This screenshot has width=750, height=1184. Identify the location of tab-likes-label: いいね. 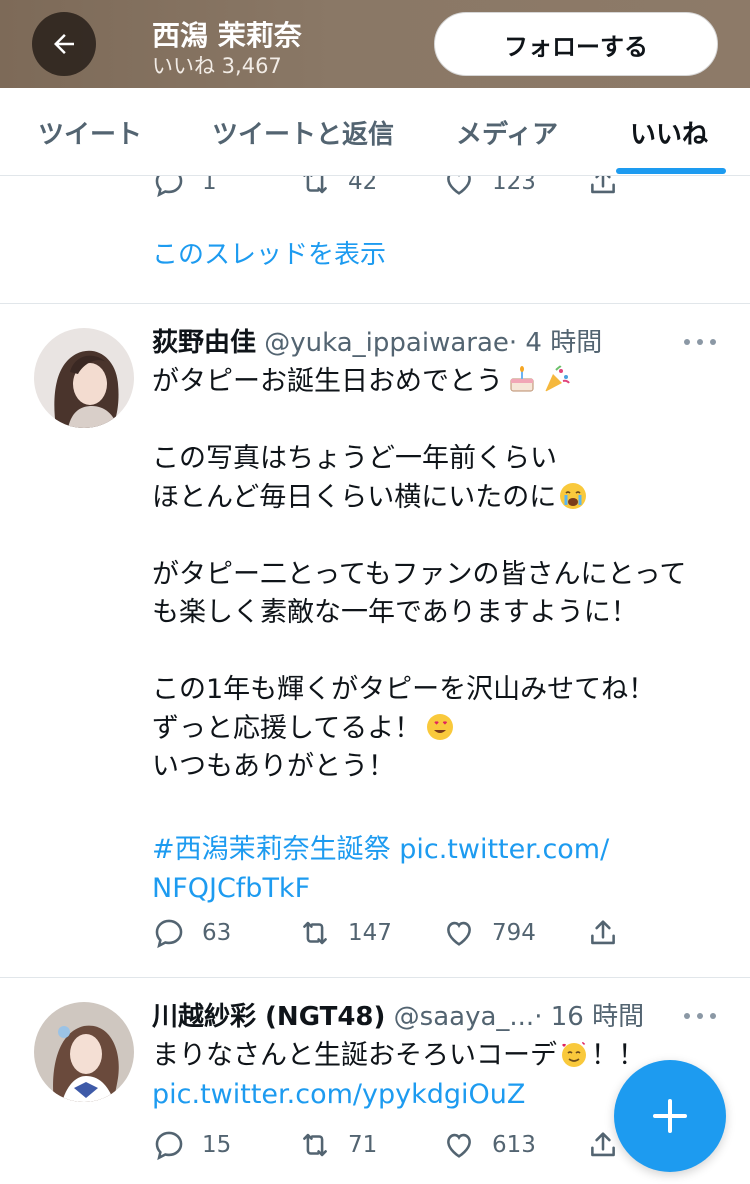
(669, 132).